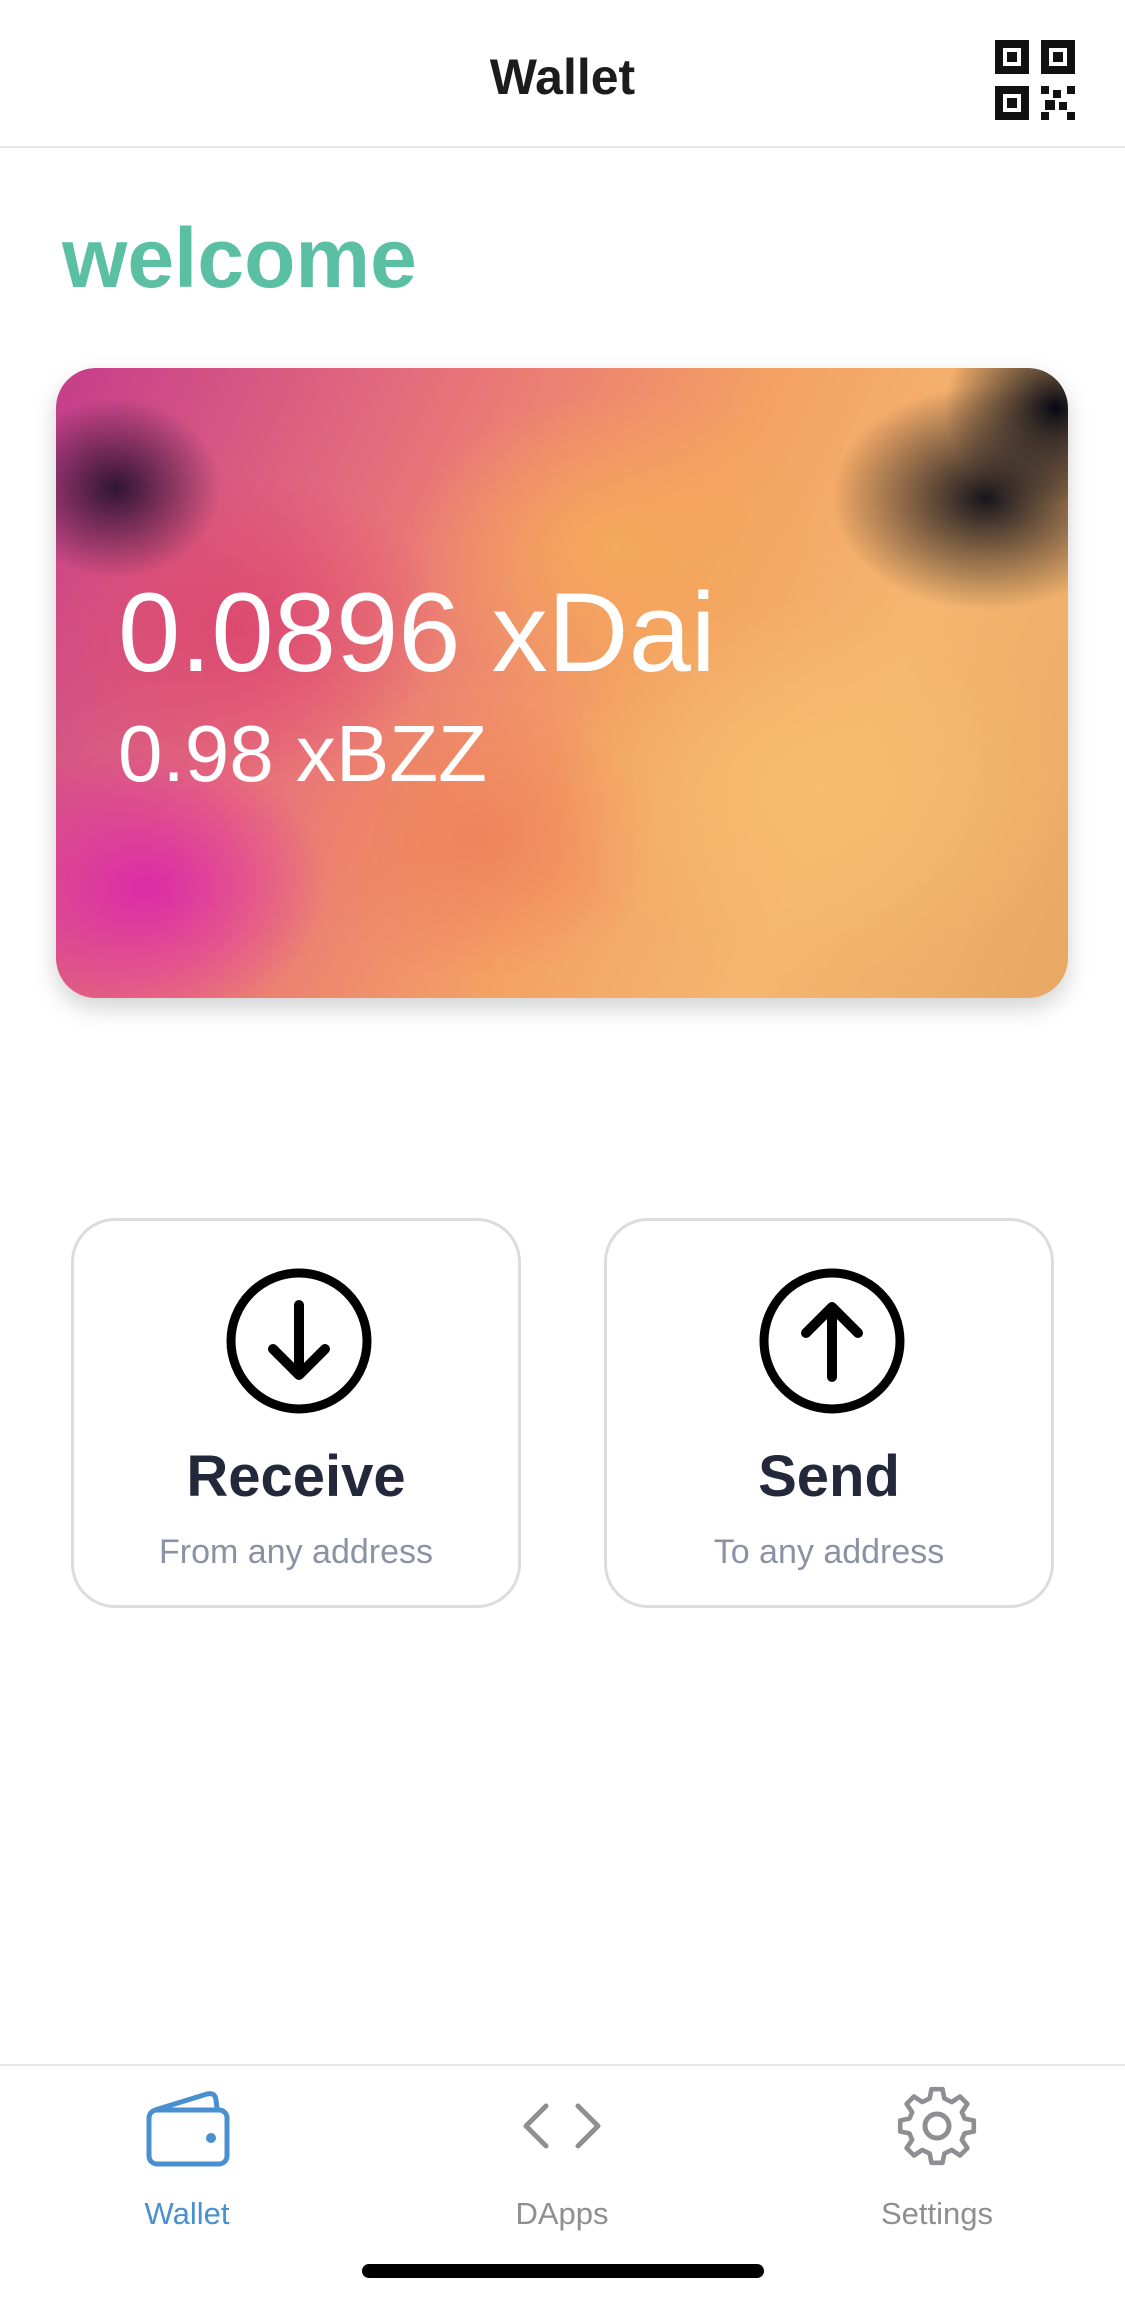  I want to click on qr-code-icon, so click(1035, 80).